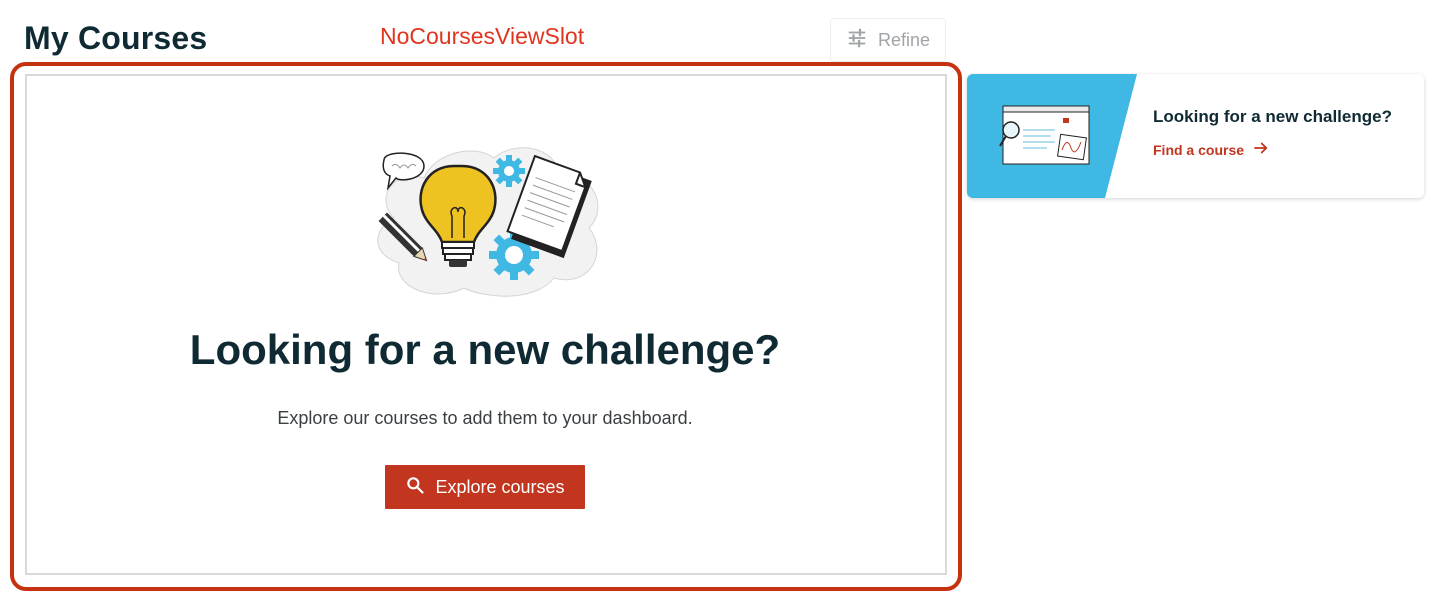 This screenshot has height=602, width=1447. Describe the element at coordinates (485, 349) in the screenshot. I see `empty-state-heading: Looking for a new challenge?` at that location.